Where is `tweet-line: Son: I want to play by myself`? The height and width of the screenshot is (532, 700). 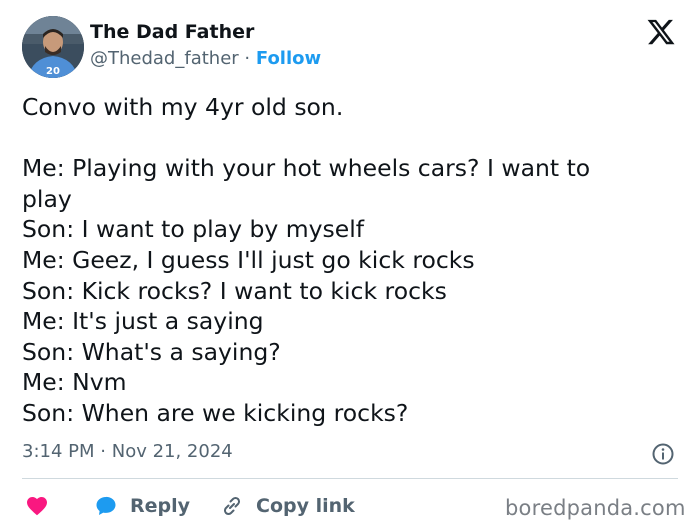 tweet-line: Son: I want to play by myself is located at coordinates (193, 229).